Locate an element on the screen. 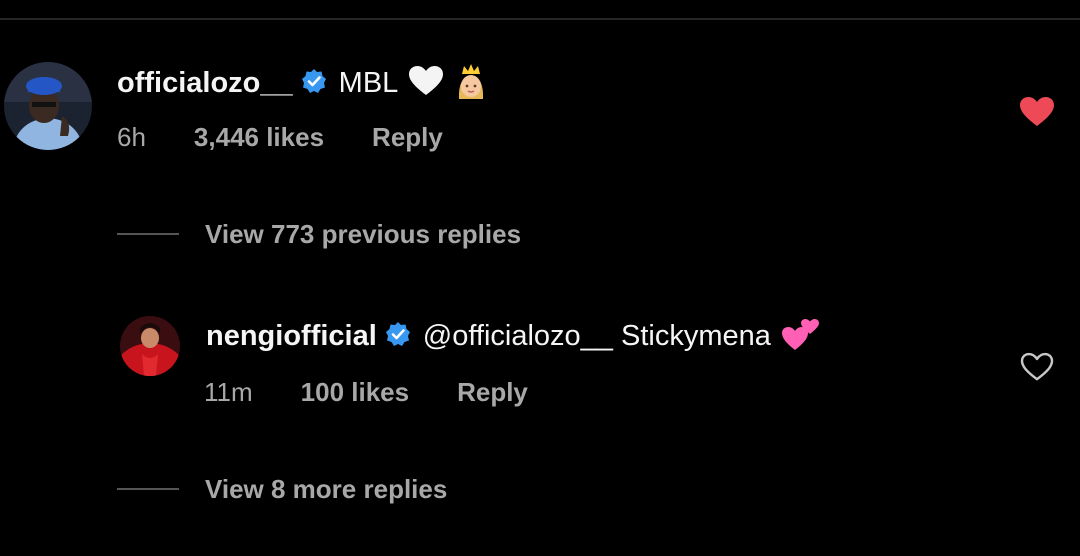 The height and width of the screenshot is (556, 1080). comment-1-meta: 6h 3,446 likes Reply is located at coordinates (280, 137).